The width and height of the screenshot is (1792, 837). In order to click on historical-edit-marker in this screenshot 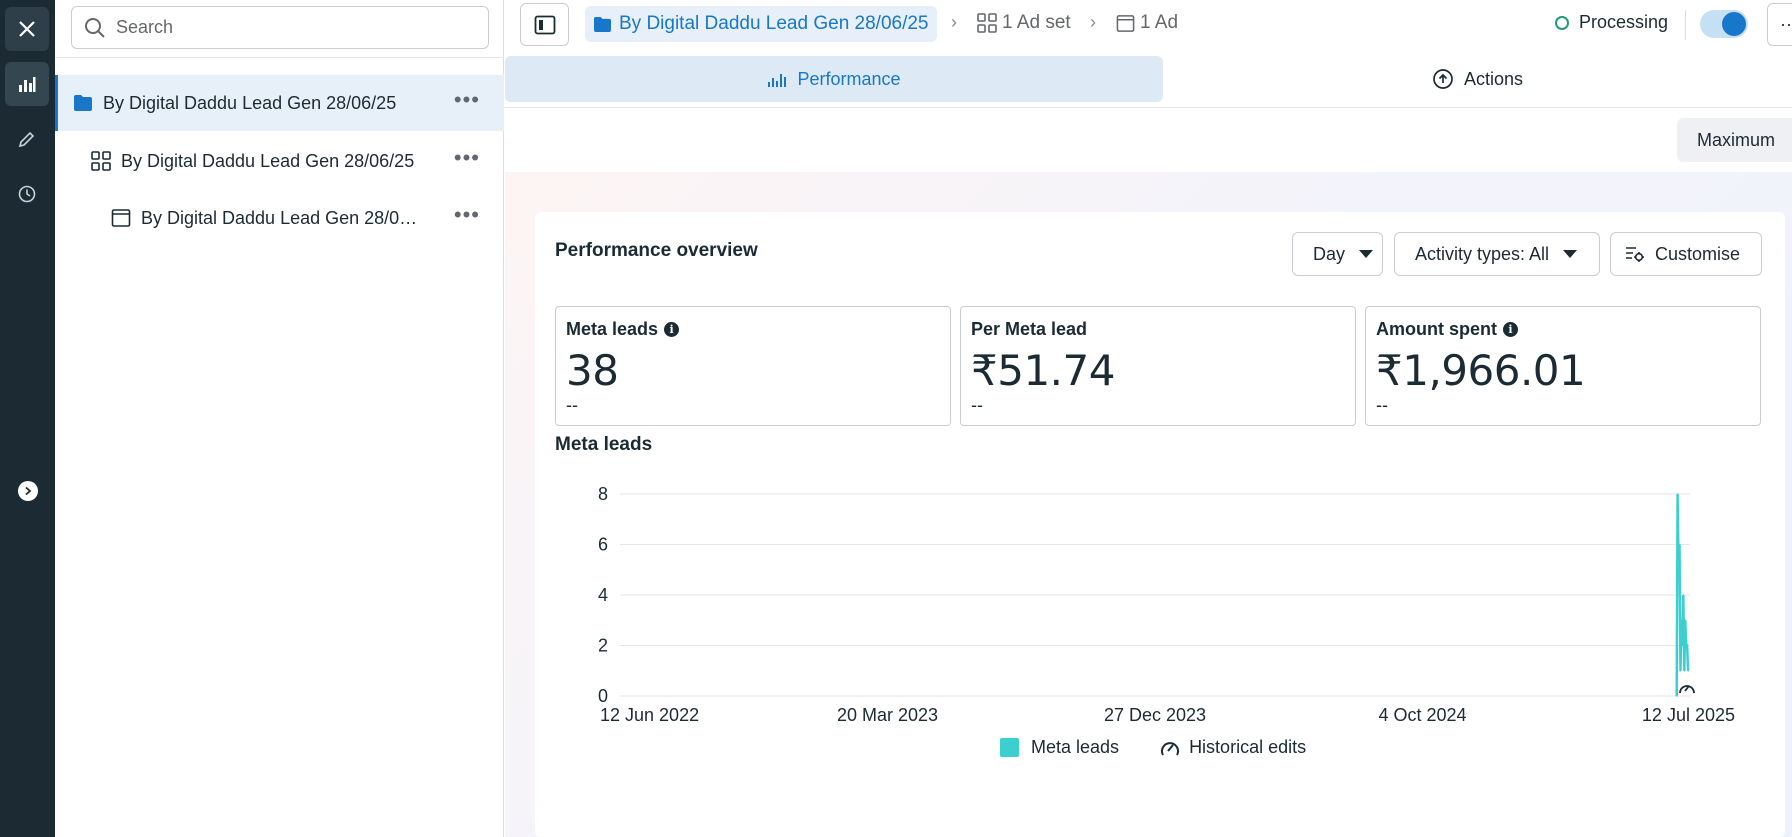, I will do `click(1687, 689)`.